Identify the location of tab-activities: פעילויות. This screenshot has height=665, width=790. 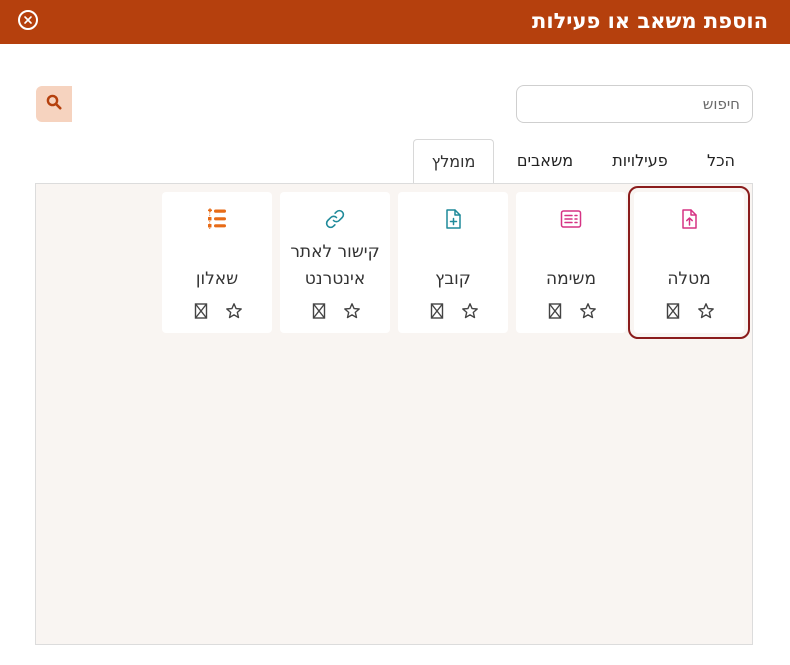
(640, 161).